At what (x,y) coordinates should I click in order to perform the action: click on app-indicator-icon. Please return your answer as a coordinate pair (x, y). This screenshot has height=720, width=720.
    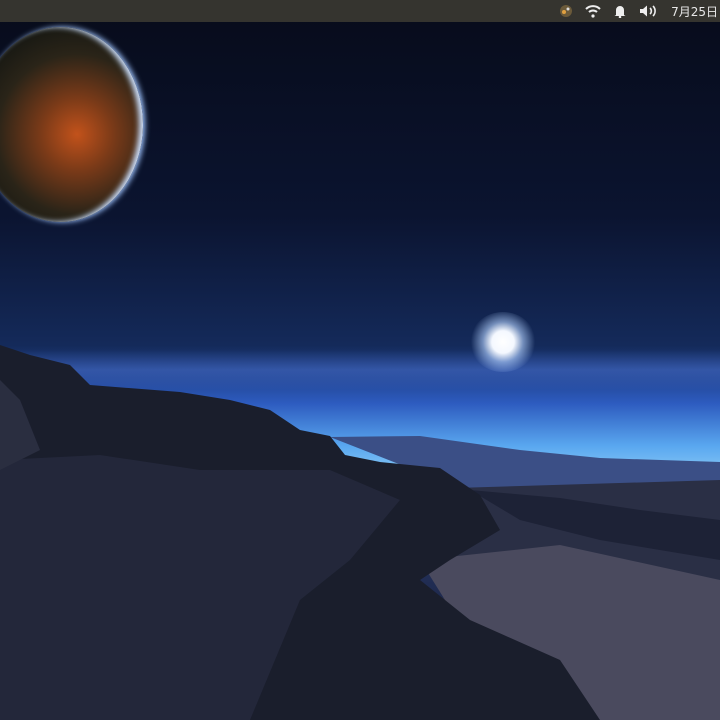
    Looking at the image, I should click on (566, 11).